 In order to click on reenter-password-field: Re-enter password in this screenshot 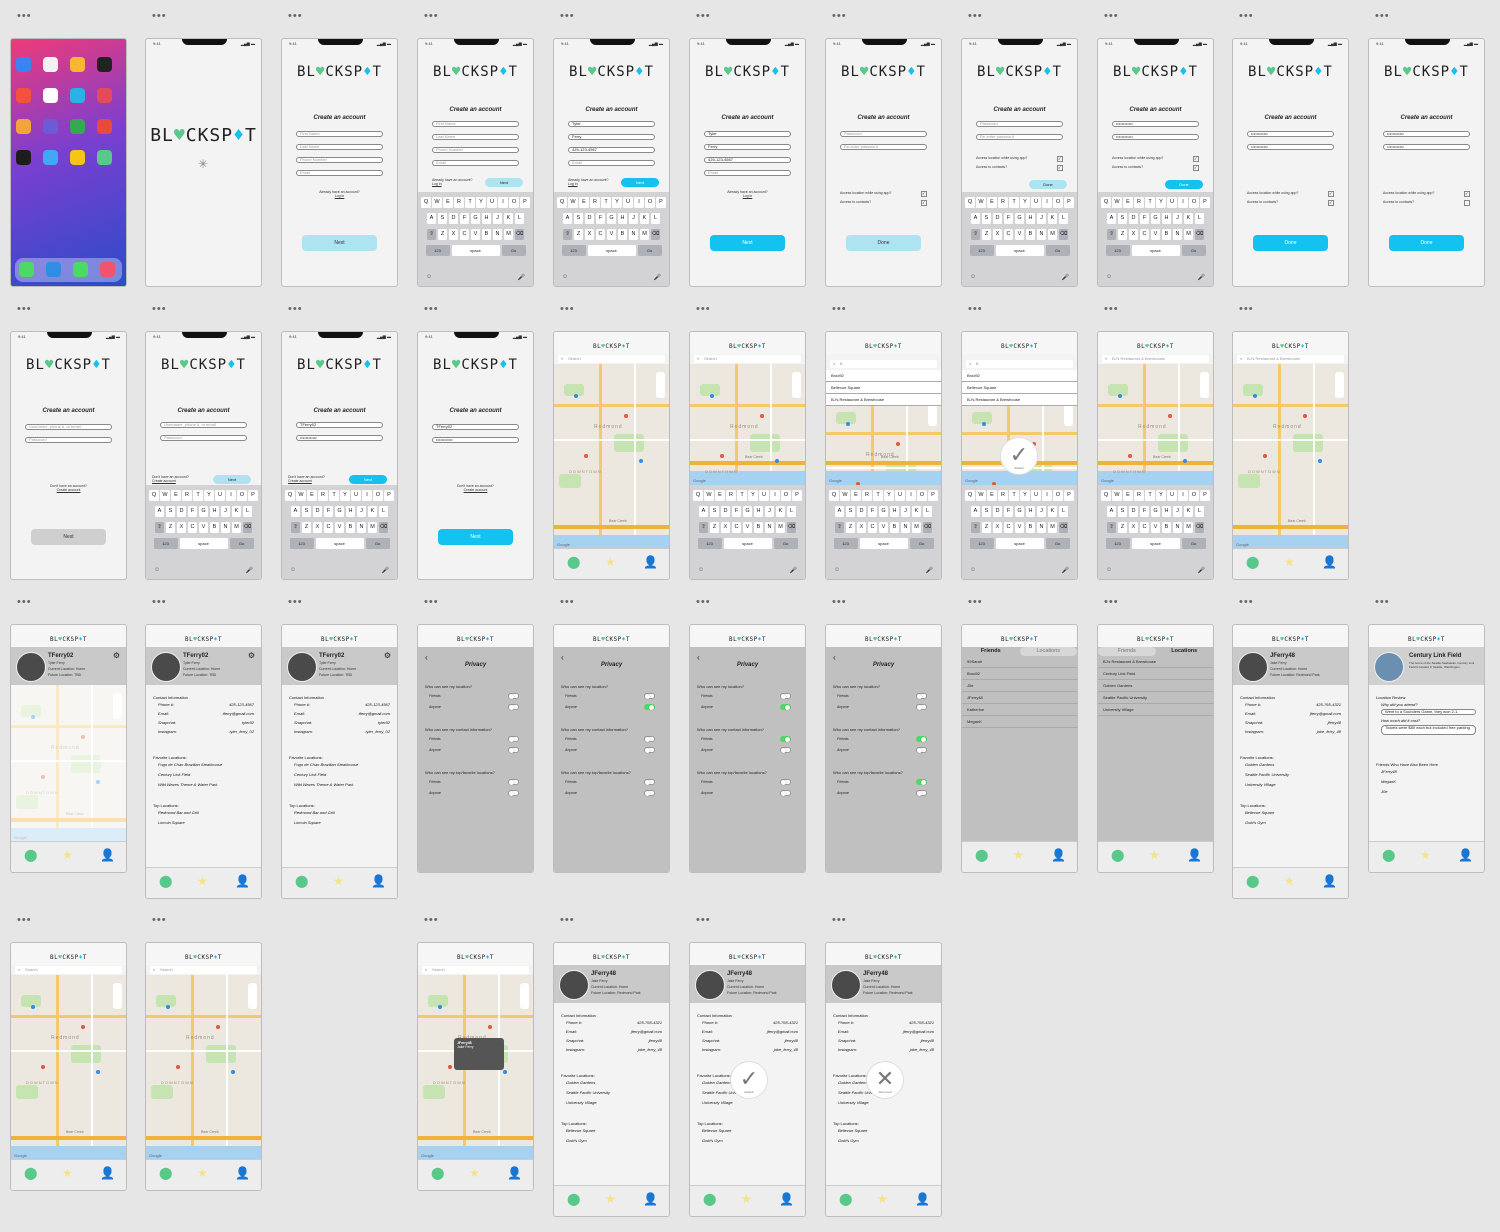, I will do `click(883, 147)`.